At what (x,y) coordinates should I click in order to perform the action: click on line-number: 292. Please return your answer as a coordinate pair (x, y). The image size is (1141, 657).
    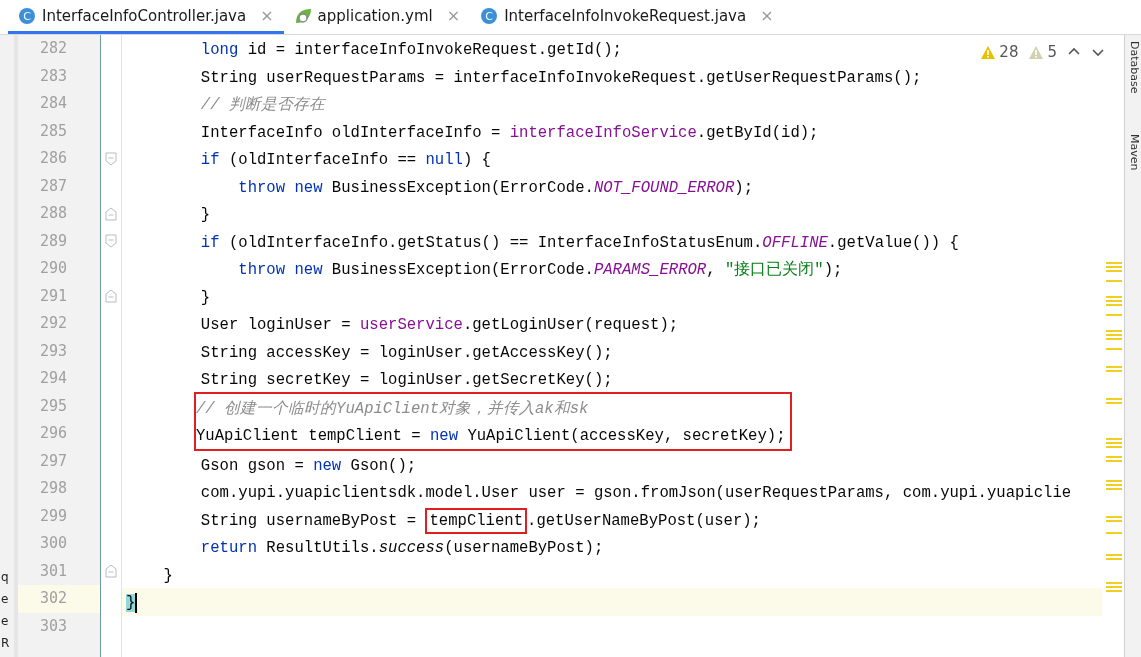
    Looking at the image, I should click on (54, 323).